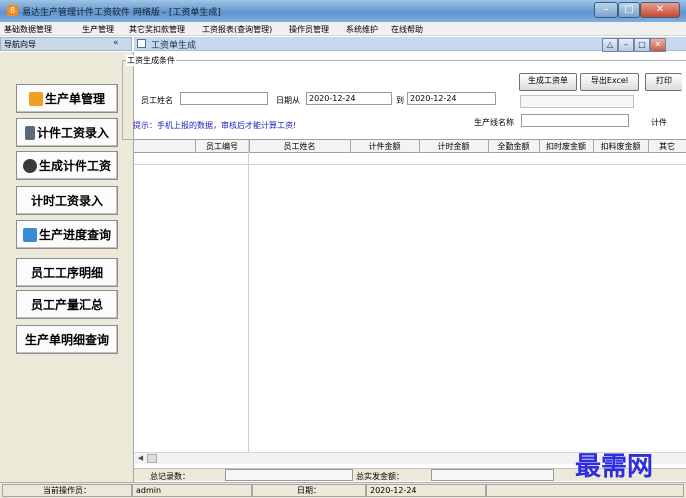 This screenshot has height=498, width=686. I want to click on nav-employee-process: 员工工序明细, so click(67, 272).